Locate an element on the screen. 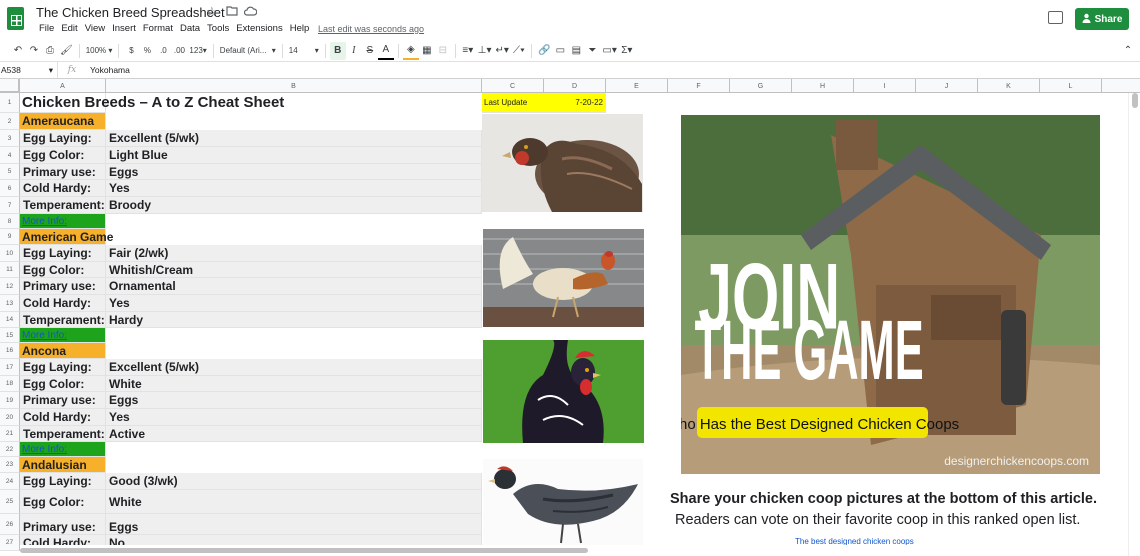  row-header: 23 is located at coordinates (10, 465).